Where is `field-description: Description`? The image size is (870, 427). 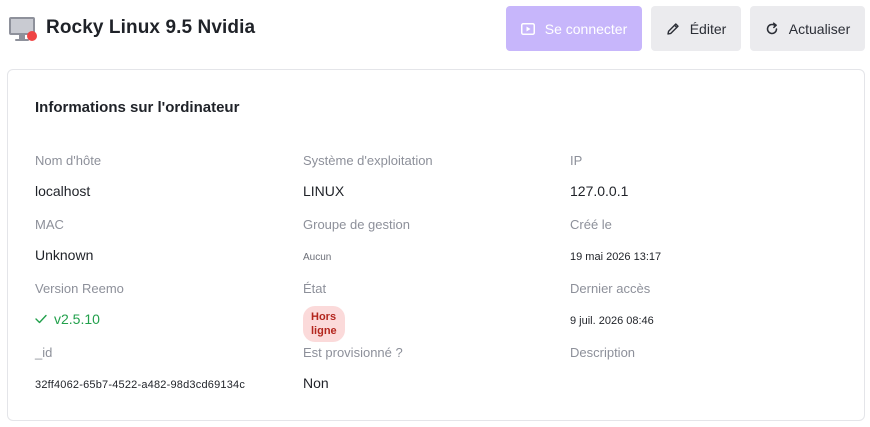 field-description: Description is located at coordinates (602, 353).